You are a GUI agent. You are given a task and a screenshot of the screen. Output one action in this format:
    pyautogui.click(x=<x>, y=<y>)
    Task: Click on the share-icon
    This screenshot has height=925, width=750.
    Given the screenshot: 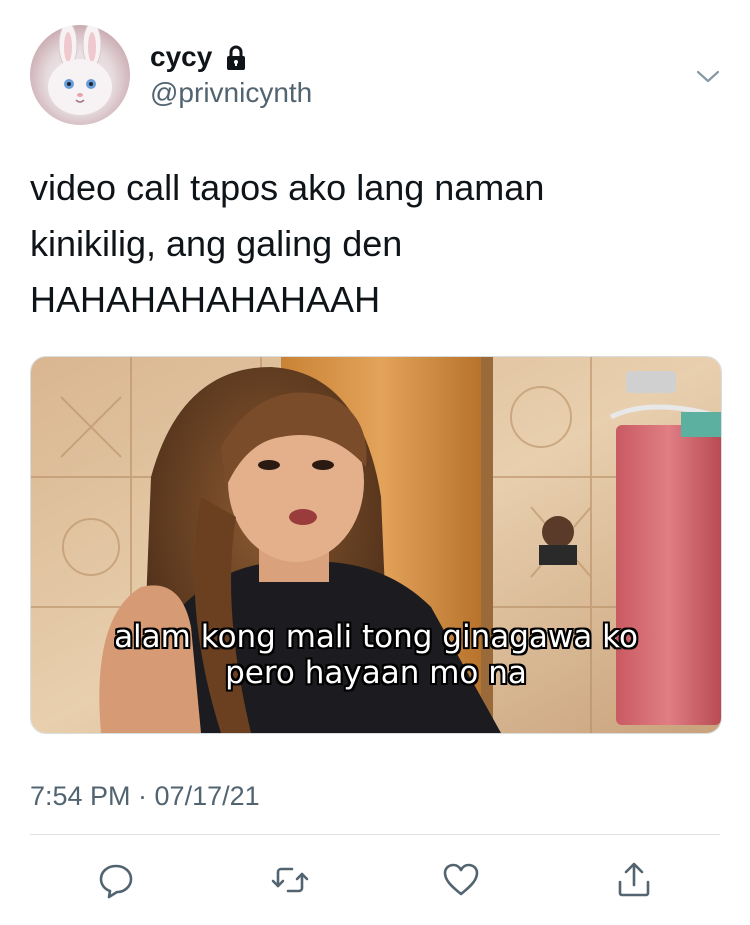 What is the action you would take?
    pyautogui.click(x=634, y=880)
    